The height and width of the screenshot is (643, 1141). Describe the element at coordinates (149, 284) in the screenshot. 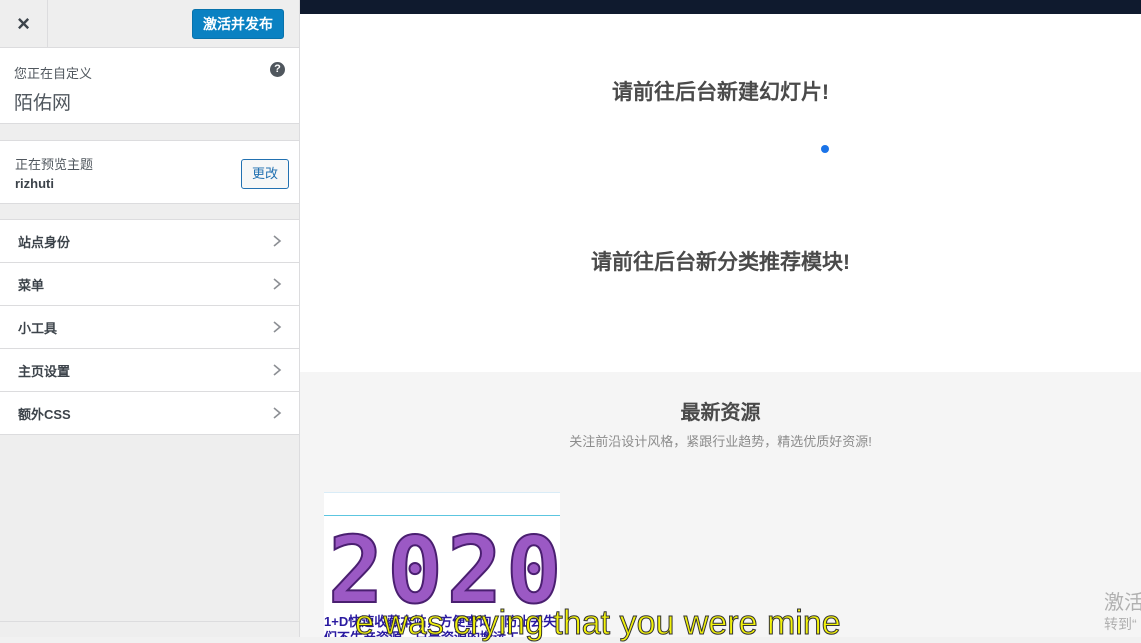

I see `menu-item-menus: 菜单` at that location.